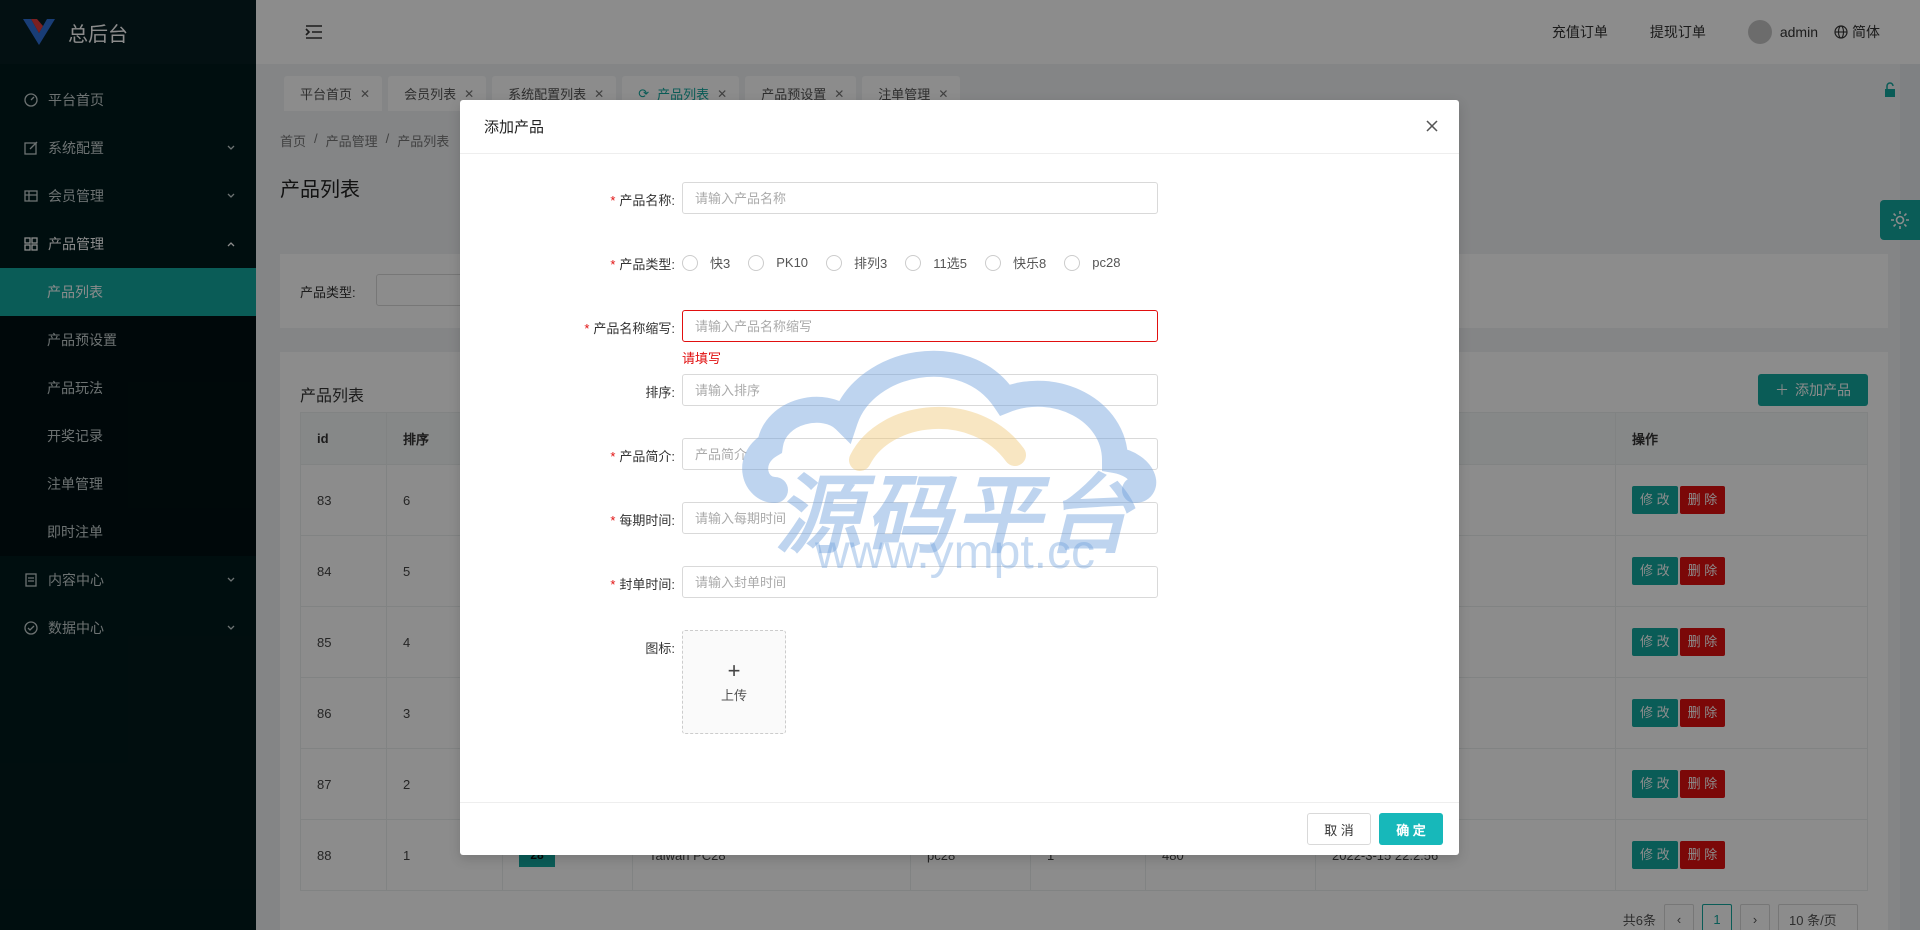 The width and height of the screenshot is (1920, 930). Describe the element at coordinates (920, 582) in the screenshot. I see `close-time-input` at that location.